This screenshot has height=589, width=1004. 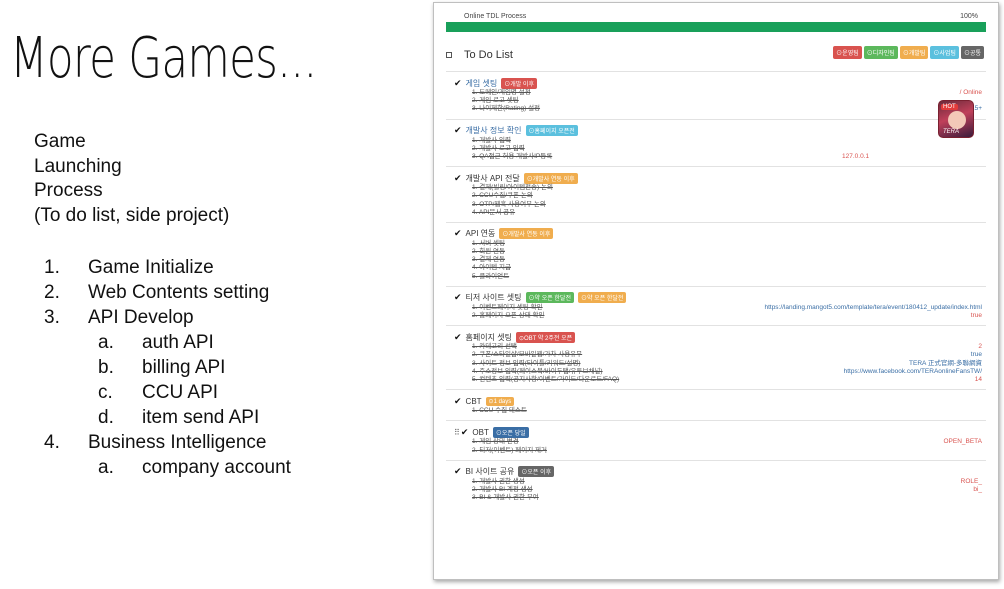 What do you see at coordinates (493, 298) in the screenshot?
I see `card-title: 티저 사이트 셋팅` at bounding box center [493, 298].